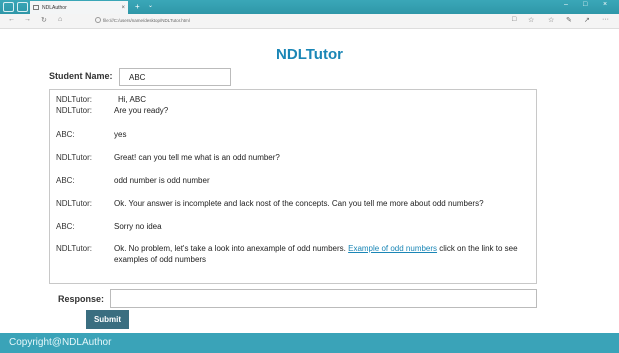  Describe the element at coordinates (605, 19) in the screenshot. I see `more-icon: ···` at that location.